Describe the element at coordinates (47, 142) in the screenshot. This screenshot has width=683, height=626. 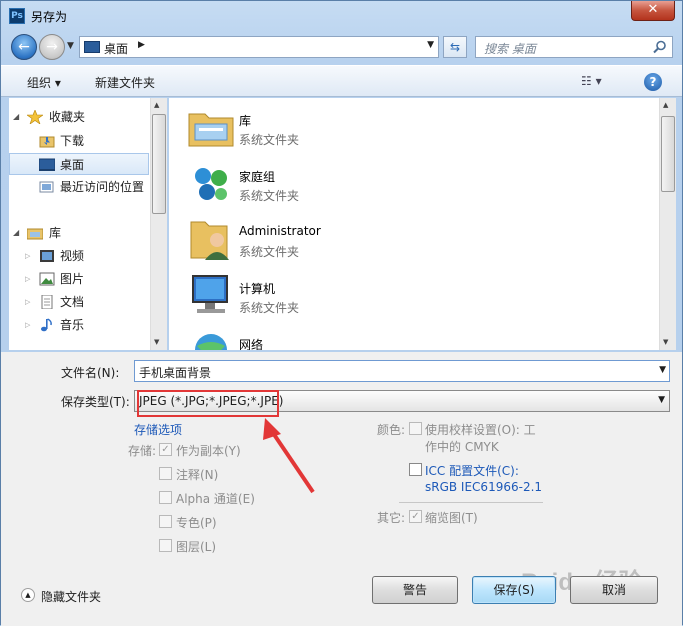
I see `download-folder-icon` at that location.